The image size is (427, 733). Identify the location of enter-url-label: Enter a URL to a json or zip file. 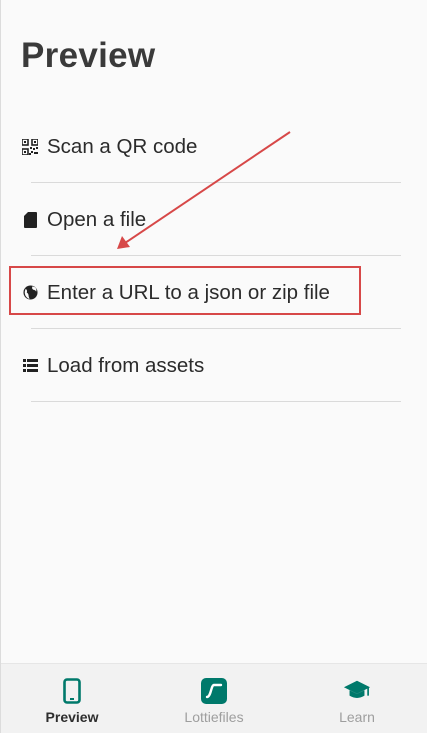
(188, 292).